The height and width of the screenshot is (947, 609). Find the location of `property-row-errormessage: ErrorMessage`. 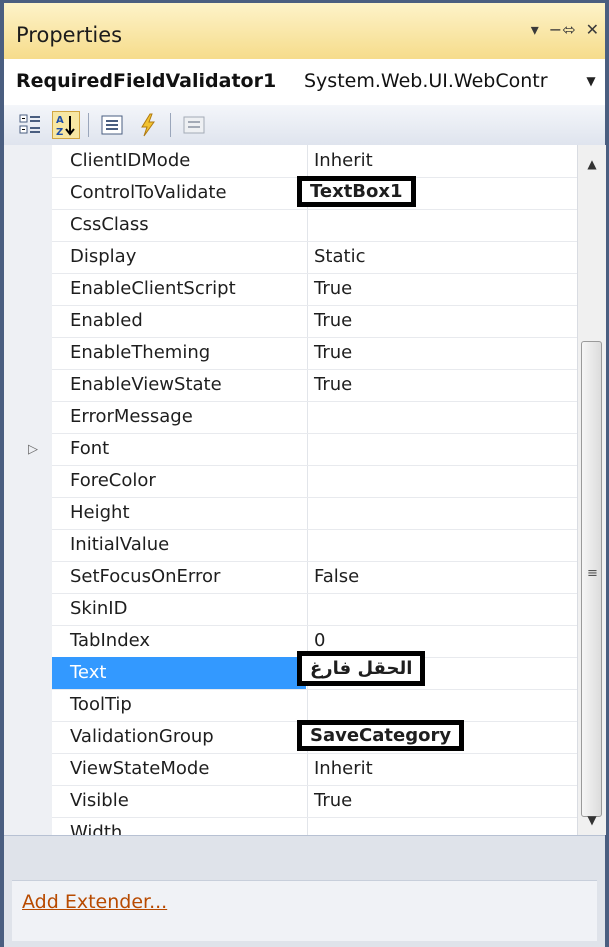

property-row-errormessage: ErrorMessage is located at coordinates (314, 417).